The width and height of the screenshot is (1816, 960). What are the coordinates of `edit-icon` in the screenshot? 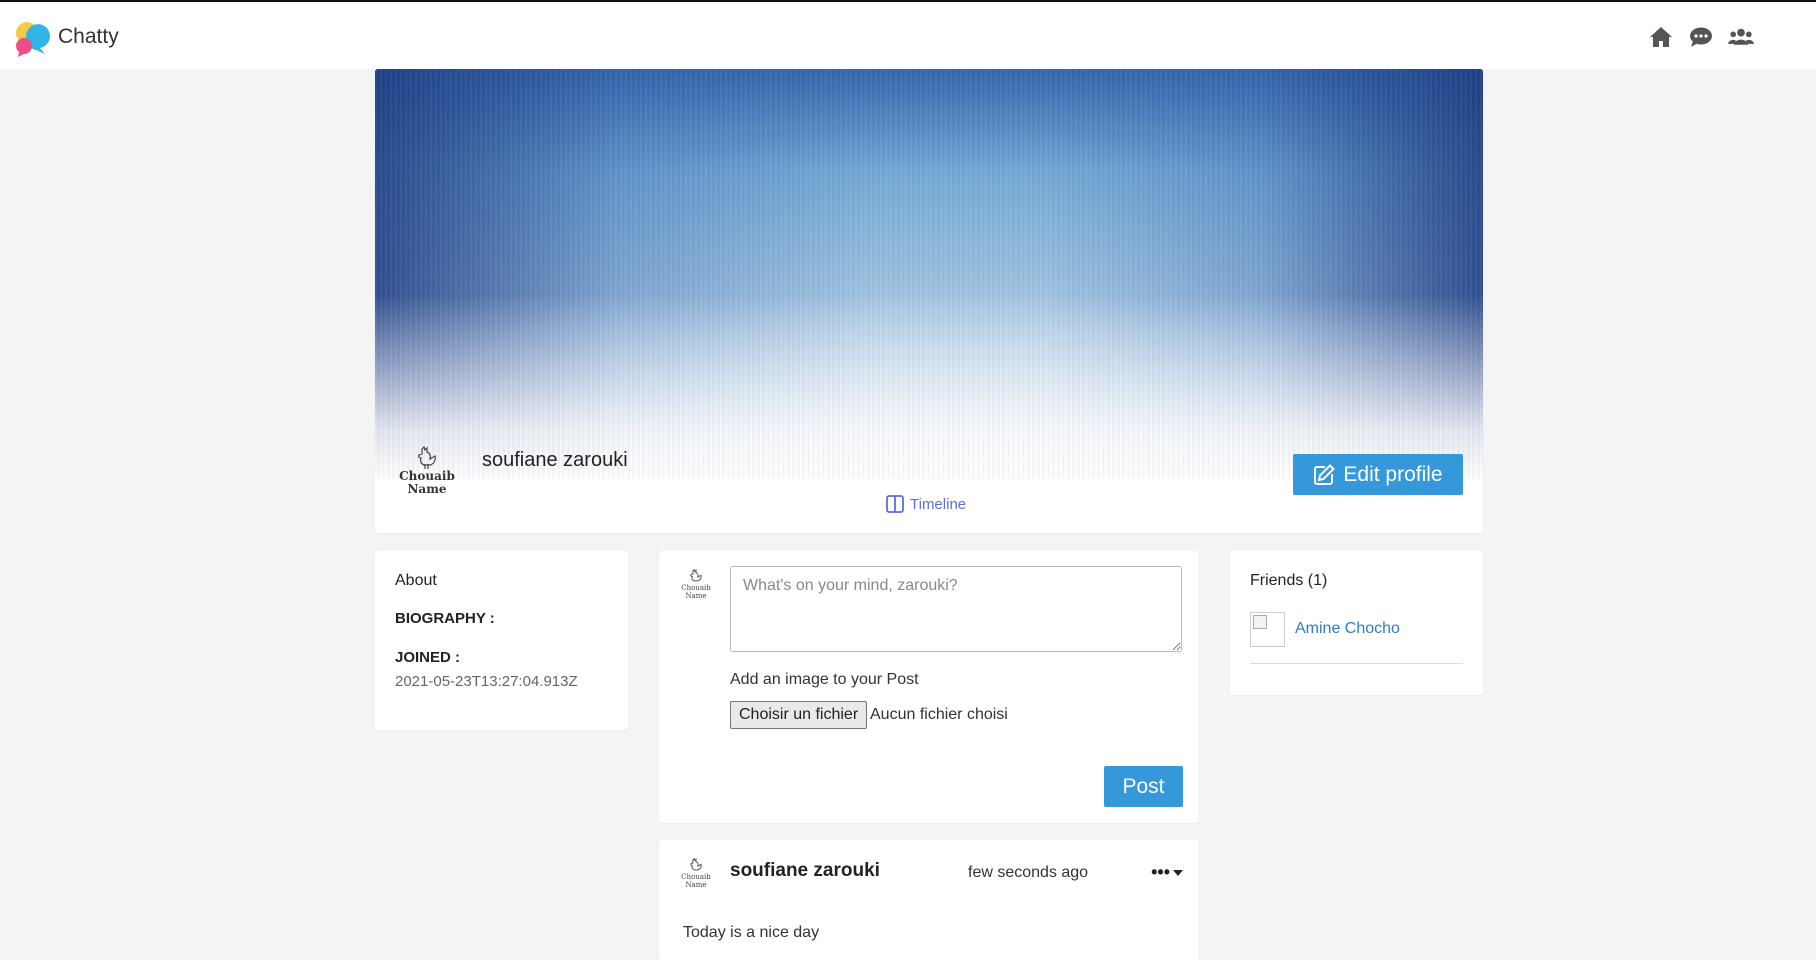 It's located at (1325, 474).